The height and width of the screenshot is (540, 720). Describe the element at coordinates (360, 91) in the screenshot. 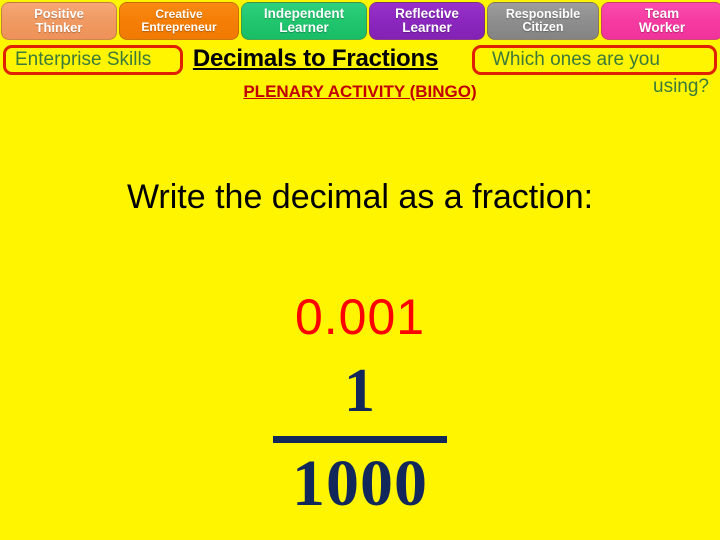

I see `activity-subtitle: PLENARY ACTIVITY (BINGO)` at that location.